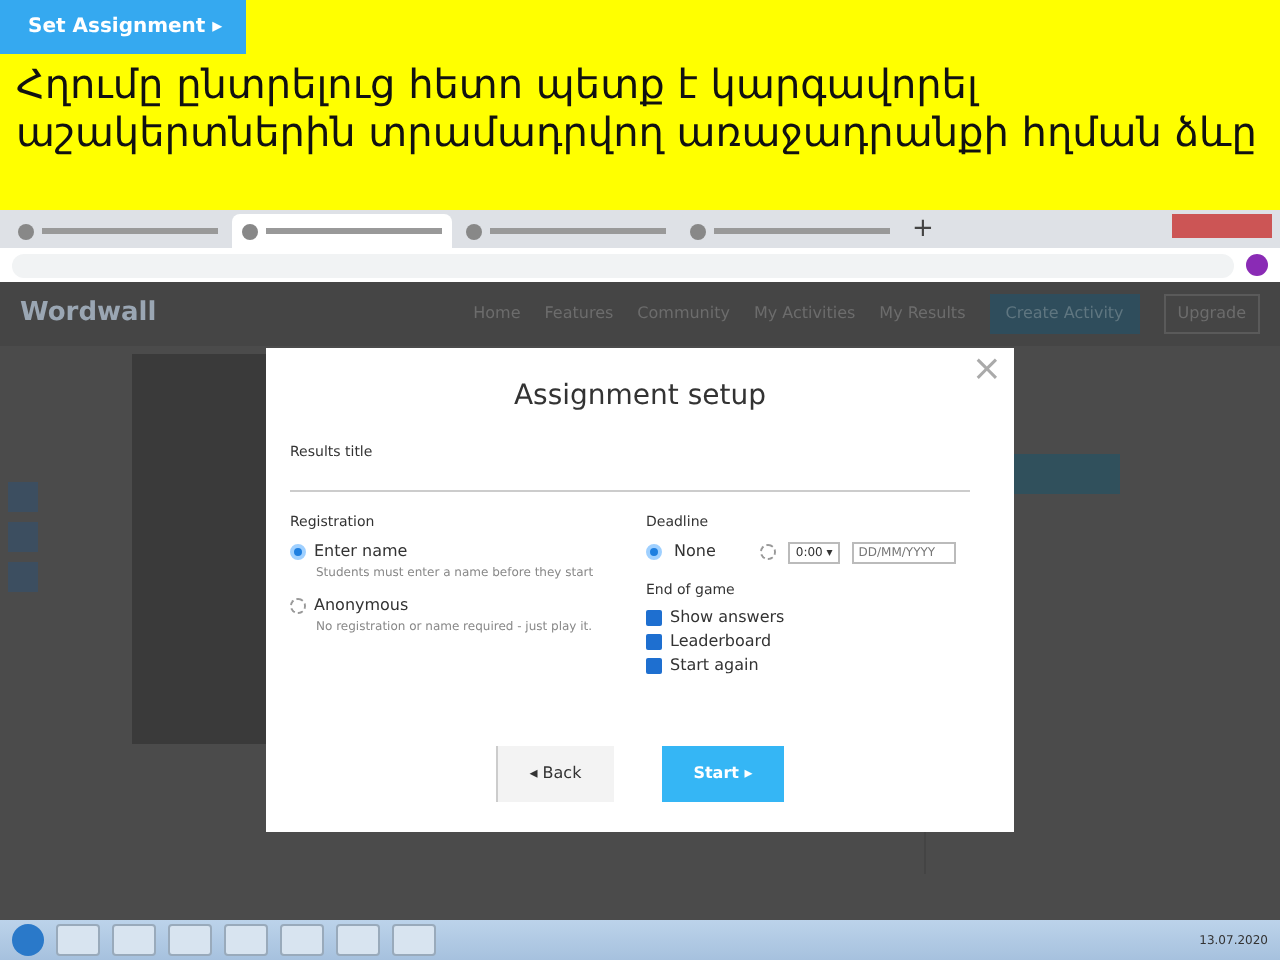  What do you see at coordinates (640, 397) in the screenshot?
I see `modal-title: Assignment setup` at bounding box center [640, 397].